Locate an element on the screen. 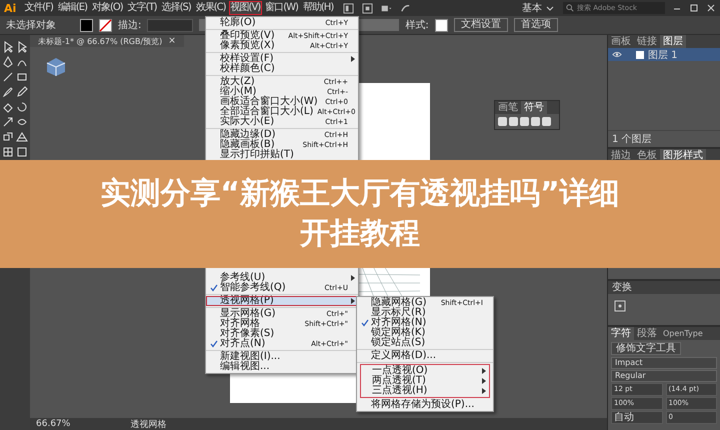 Image resolution: width=720 pixels, height=430 pixels. layer-count: 1 个图层 is located at coordinates (632, 139).